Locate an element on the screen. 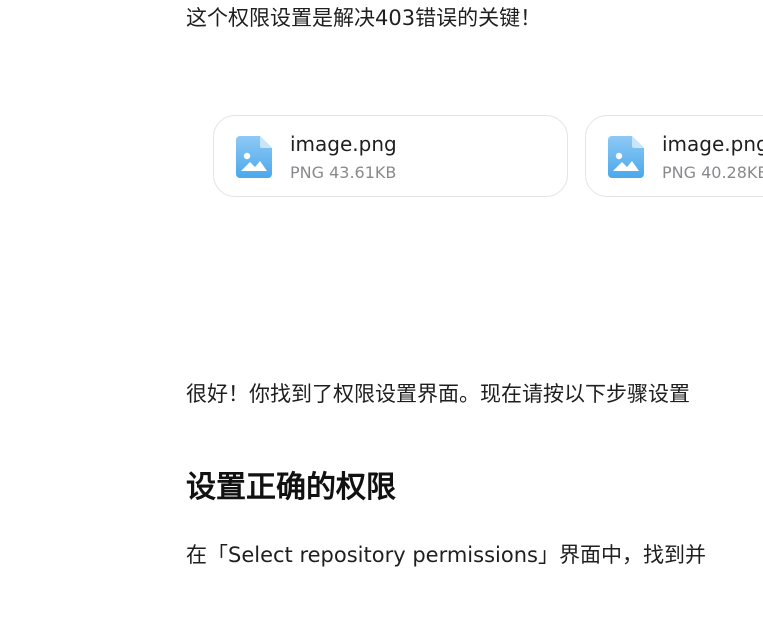  found-paragraph: 很好！你找到了权限设置界面。现在请按以下步骤设置 is located at coordinates (438, 394).